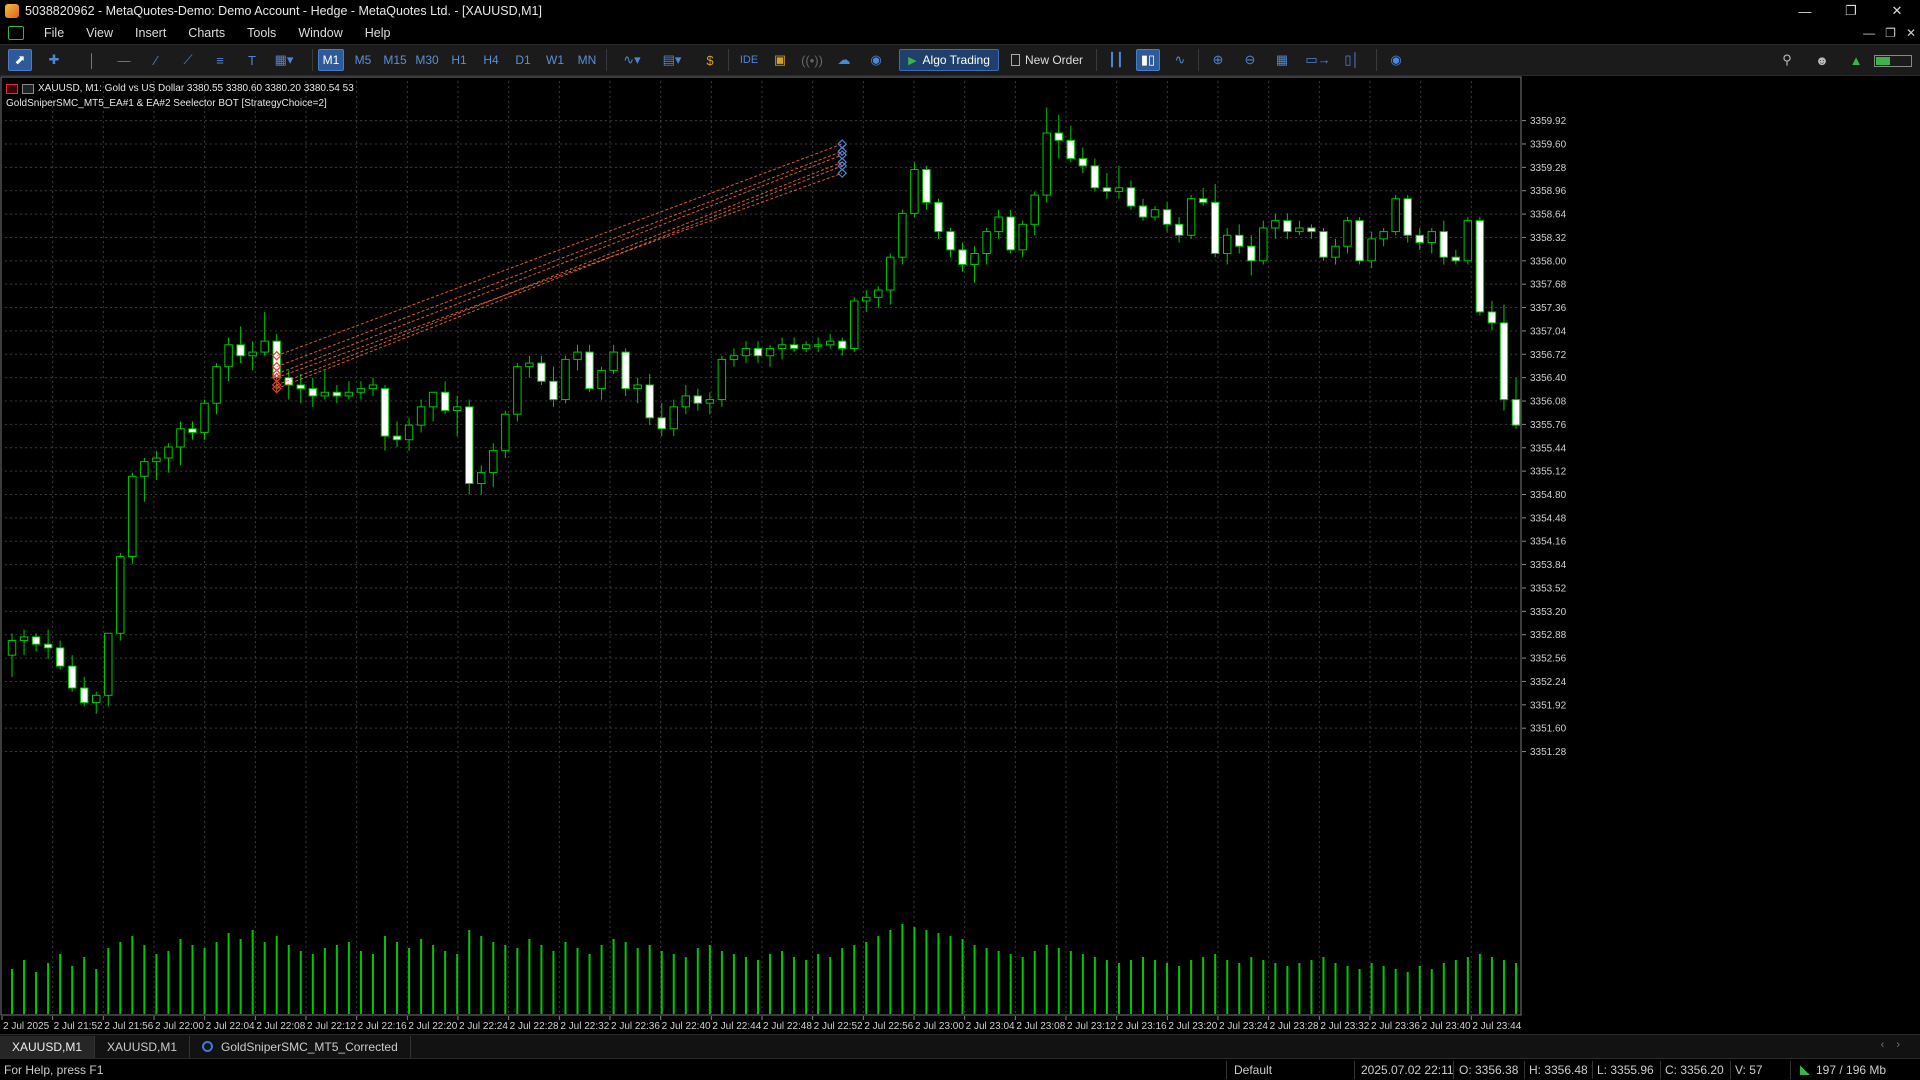  What do you see at coordinates (1352, 60) in the screenshot?
I see `chart-shift-icon: ▯│` at bounding box center [1352, 60].